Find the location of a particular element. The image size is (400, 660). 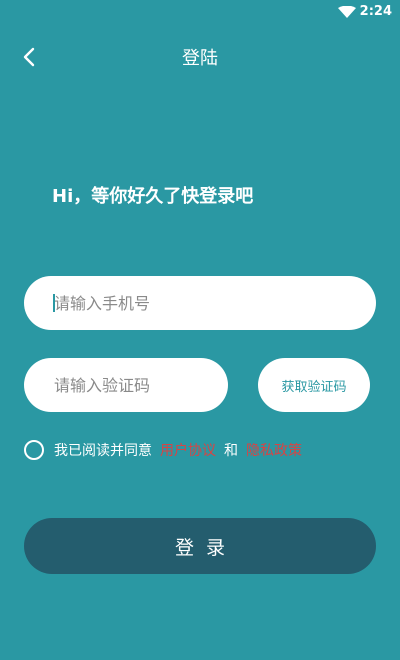

clock: 2:24 is located at coordinates (375, 11).